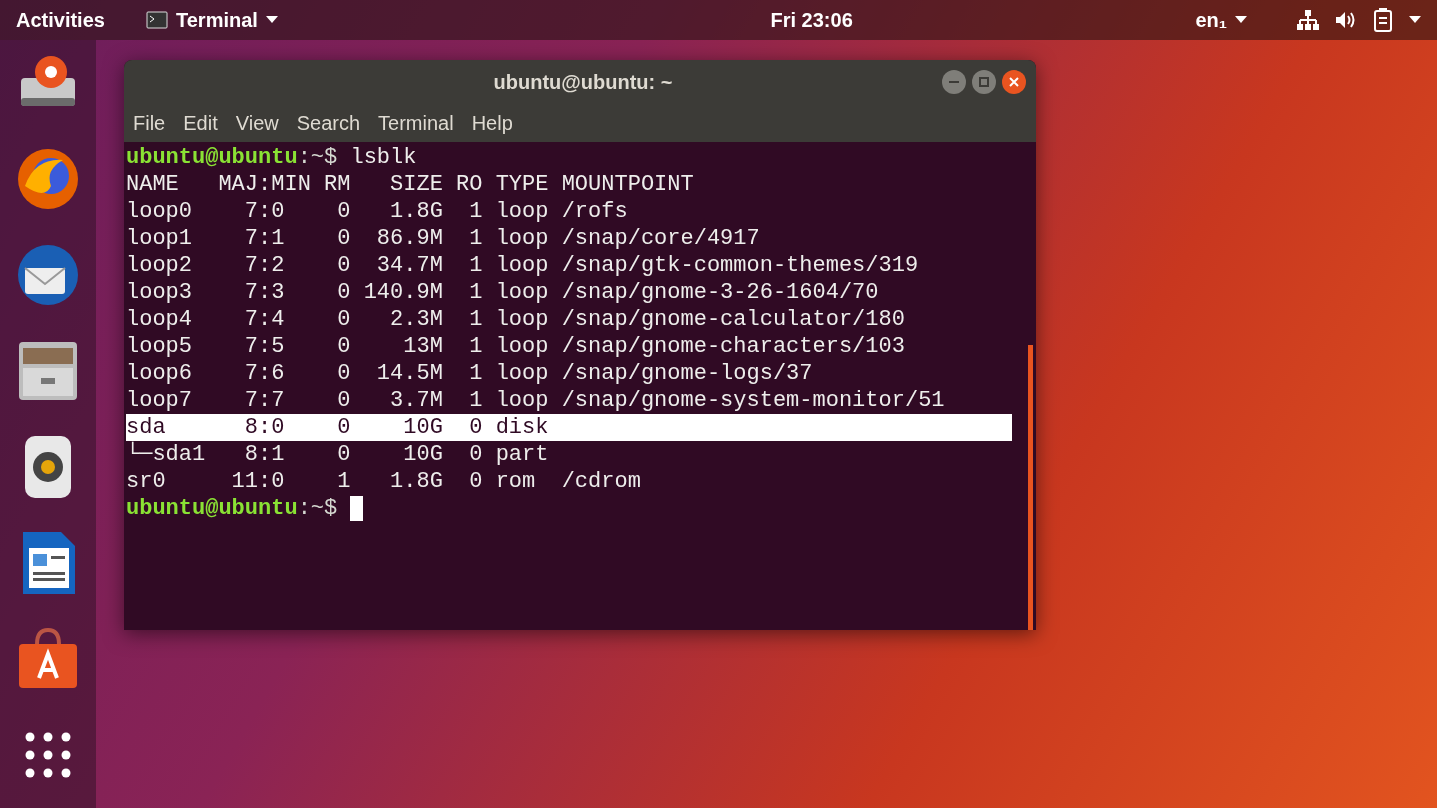 The image size is (1437, 808). Describe the element at coordinates (443, 238) in the screenshot. I see `output-line: loop1 7:1 0 86.9M 1 loop /snap/core/4917` at that location.